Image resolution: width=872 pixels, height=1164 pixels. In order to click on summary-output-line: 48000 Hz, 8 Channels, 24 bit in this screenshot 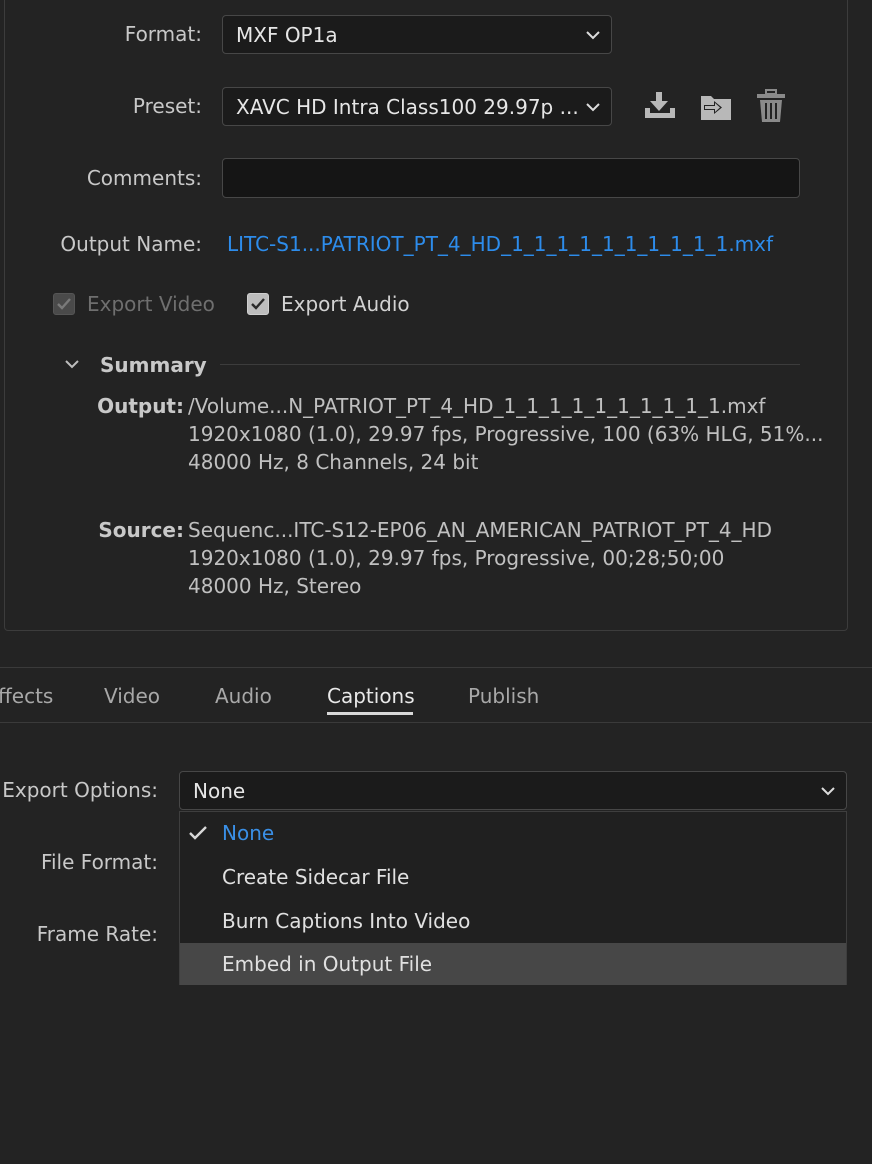, I will do `click(333, 462)`.